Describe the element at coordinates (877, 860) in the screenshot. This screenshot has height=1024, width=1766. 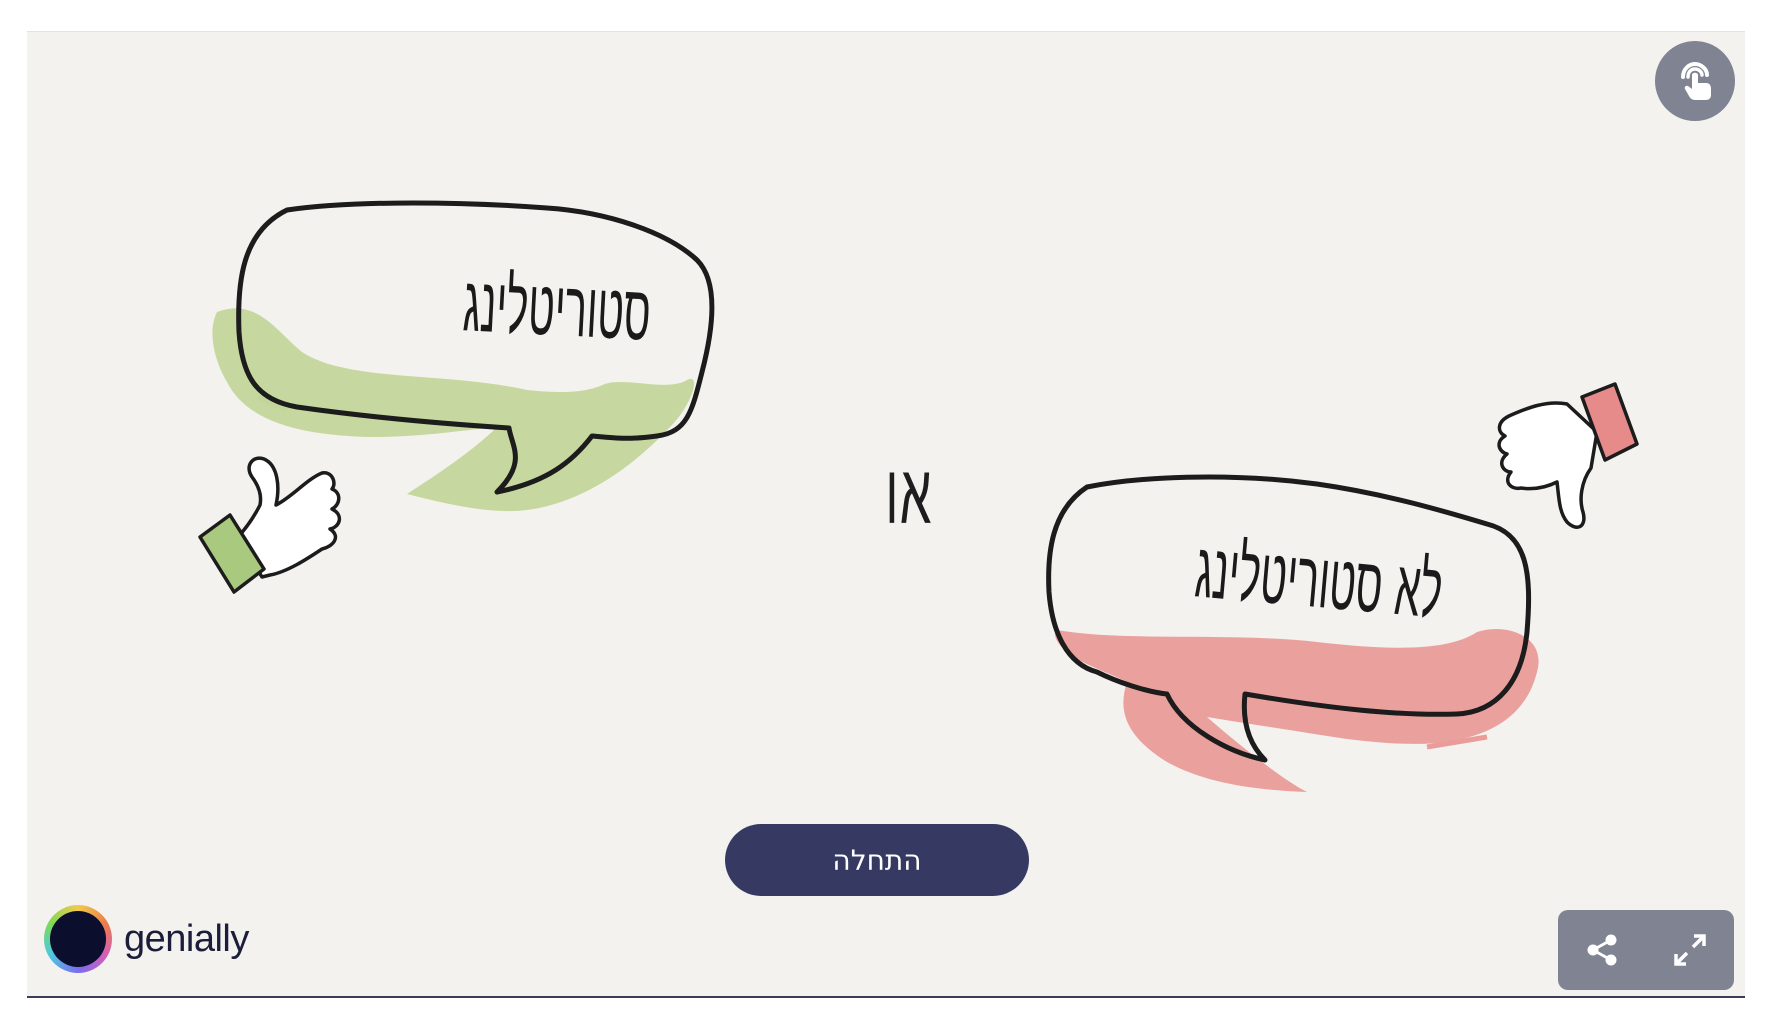
I see `start-button: התחלה` at that location.